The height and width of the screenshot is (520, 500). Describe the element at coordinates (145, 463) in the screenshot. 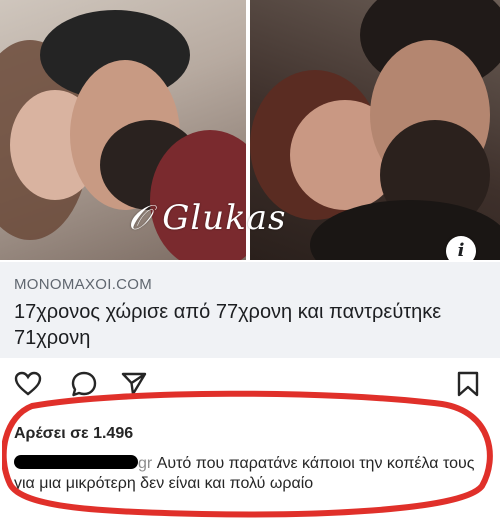

I see `comment-author-suffix: gr` at that location.